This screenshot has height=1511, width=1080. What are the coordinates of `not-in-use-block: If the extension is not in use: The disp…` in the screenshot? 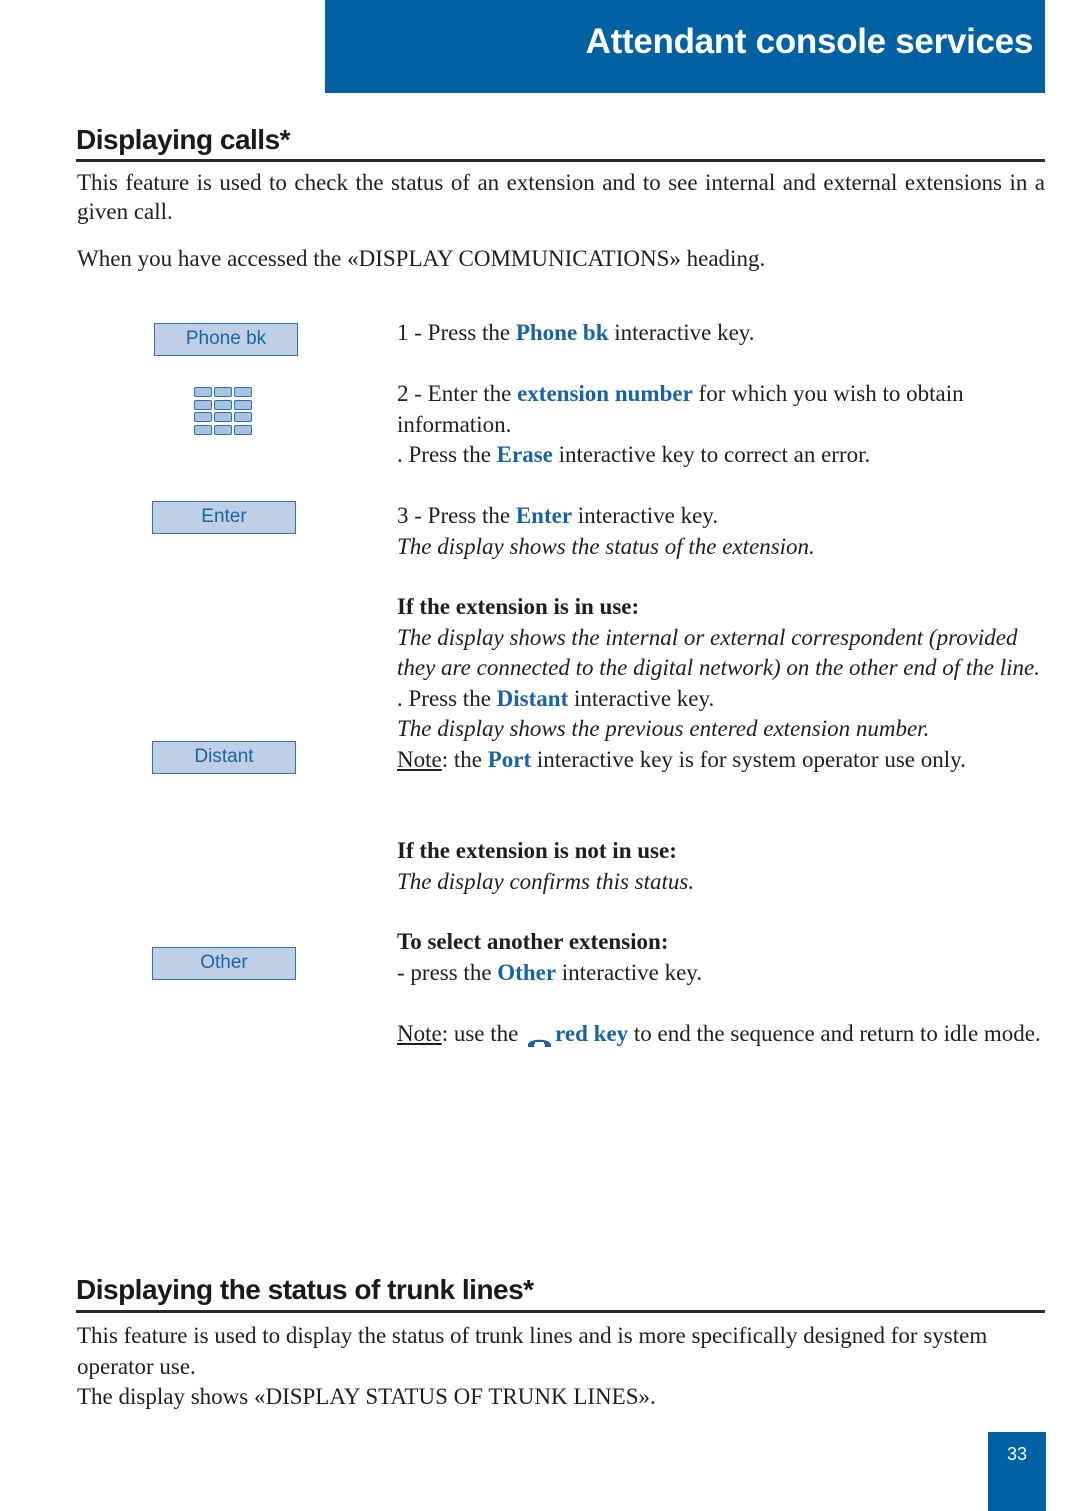 It's located at (721, 866).